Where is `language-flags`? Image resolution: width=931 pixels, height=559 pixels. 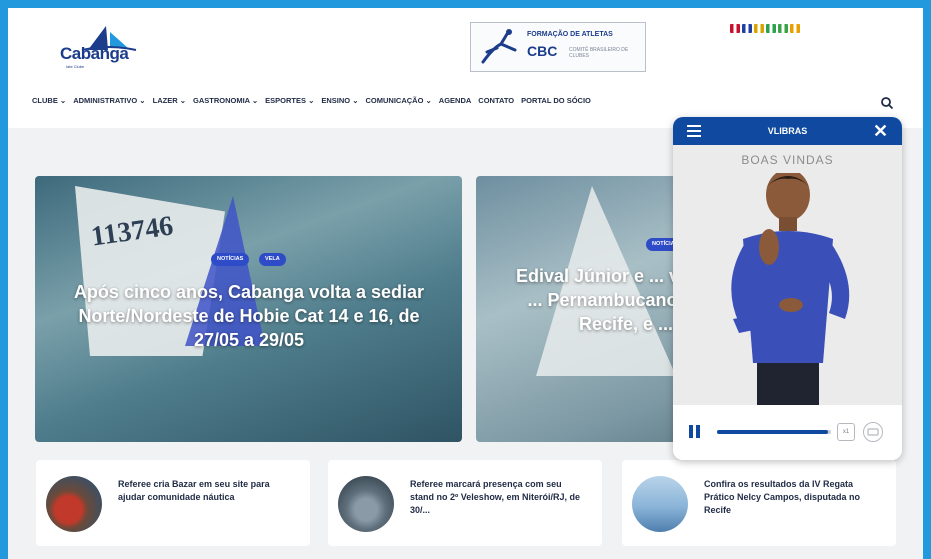
language-flags is located at coordinates (765, 28).